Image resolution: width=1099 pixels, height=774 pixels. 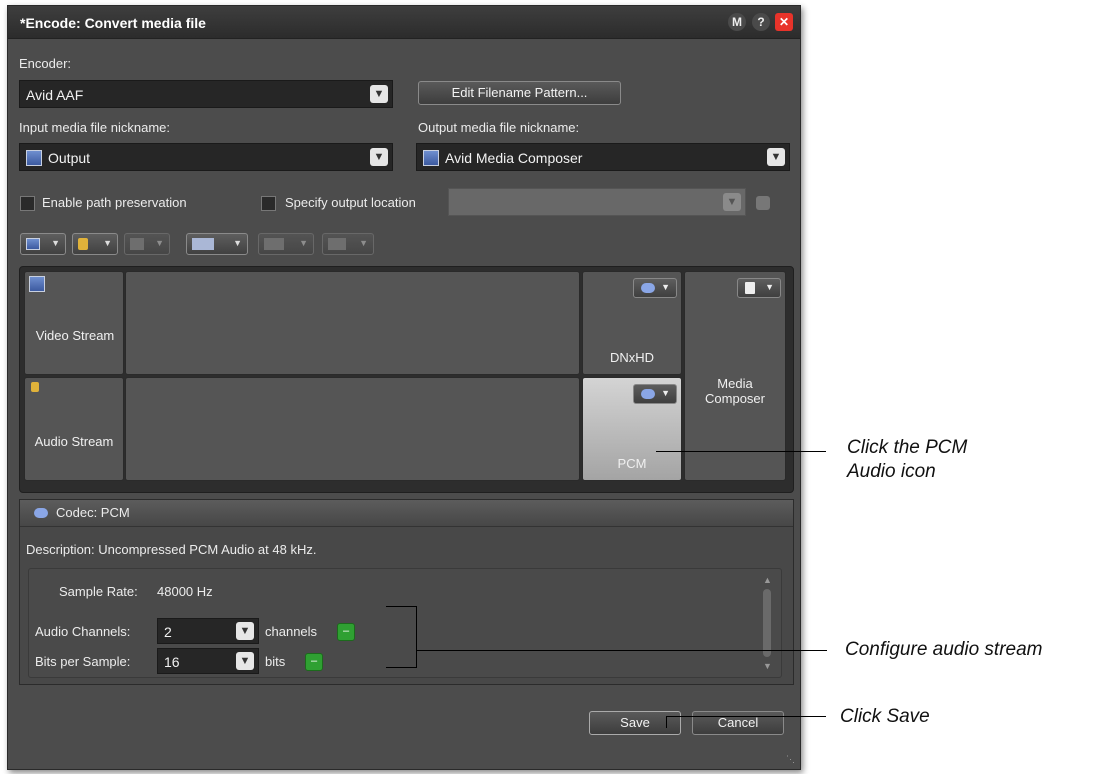 What do you see at coordinates (891, 471) in the screenshot?
I see `pcm-annotation-line2: Audio icon` at bounding box center [891, 471].